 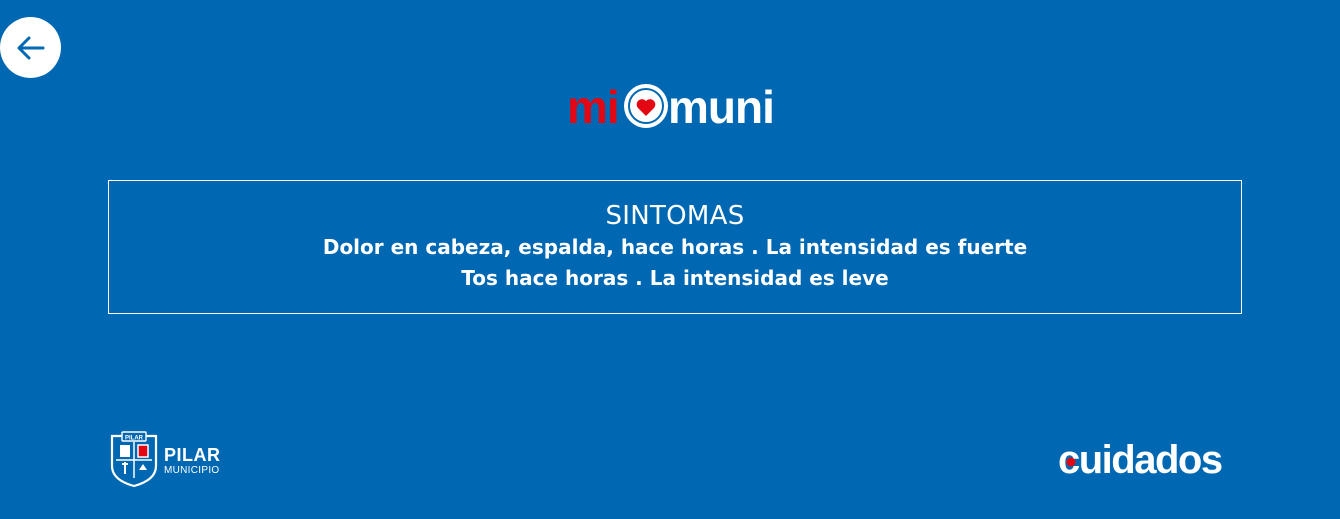 I want to click on logo-mi-text: mi, so click(x=593, y=107).